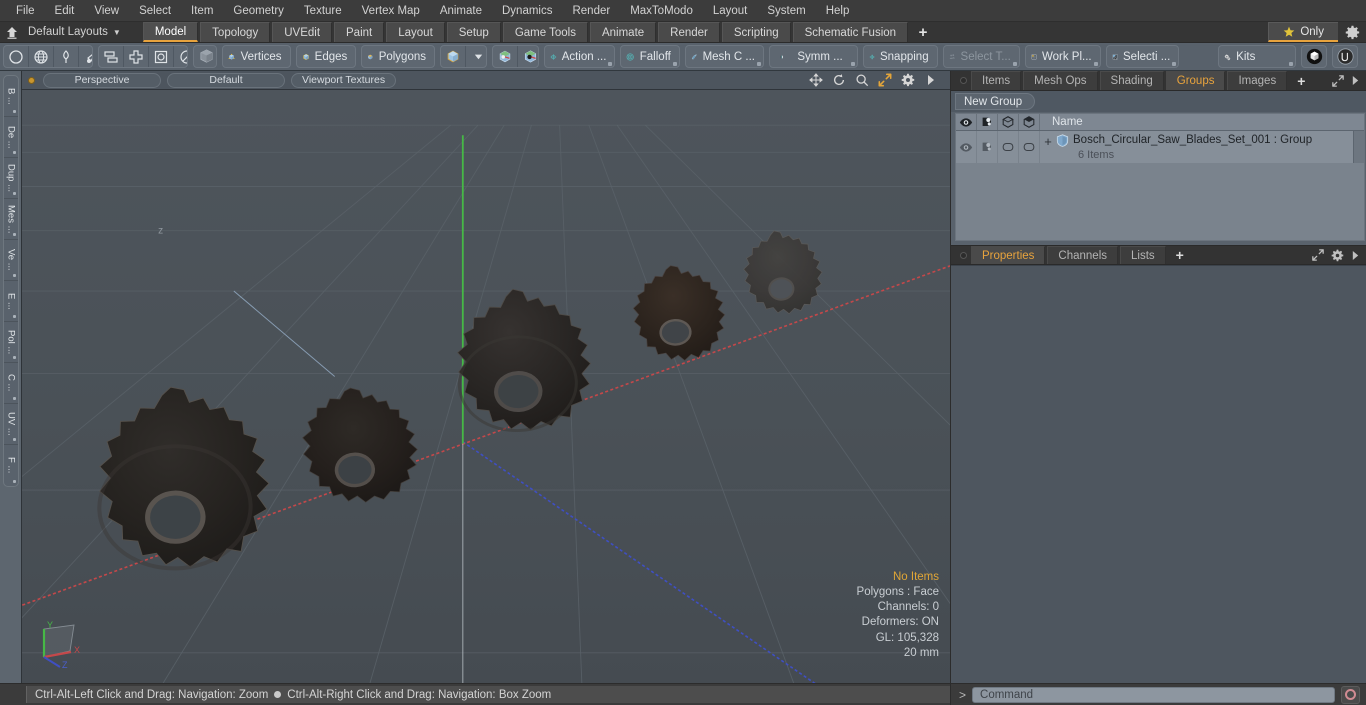 The width and height of the screenshot is (1366, 705). I want to click on row-visibility-toggle, so click(966, 147).